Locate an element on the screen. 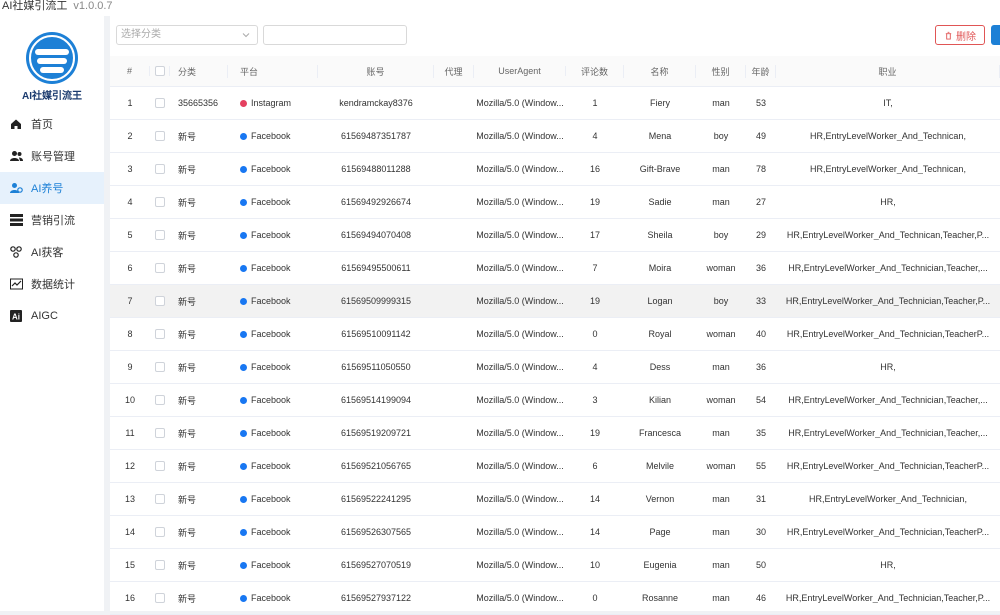 The height and width of the screenshot is (615, 1000). cell-name: Francesca is located at coordinates (660, 433).